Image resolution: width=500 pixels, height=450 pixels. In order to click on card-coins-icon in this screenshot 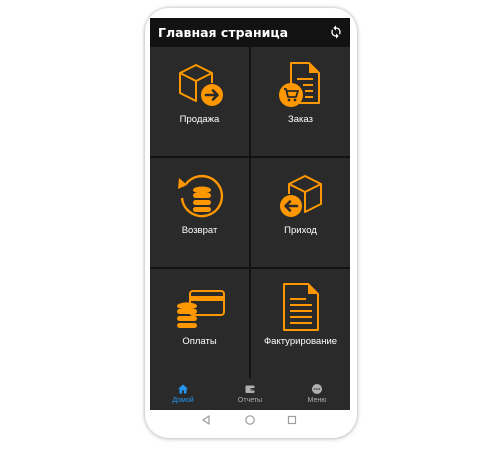, I will do `click(201, 309)`.